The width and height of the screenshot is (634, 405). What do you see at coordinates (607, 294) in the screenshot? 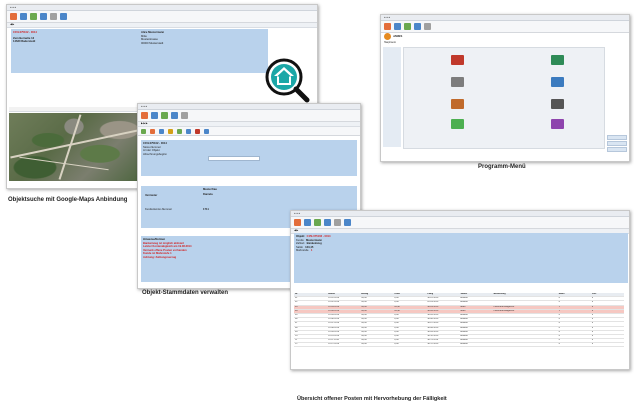
I see `column-header: Zins` at bounding box center [607, 294].